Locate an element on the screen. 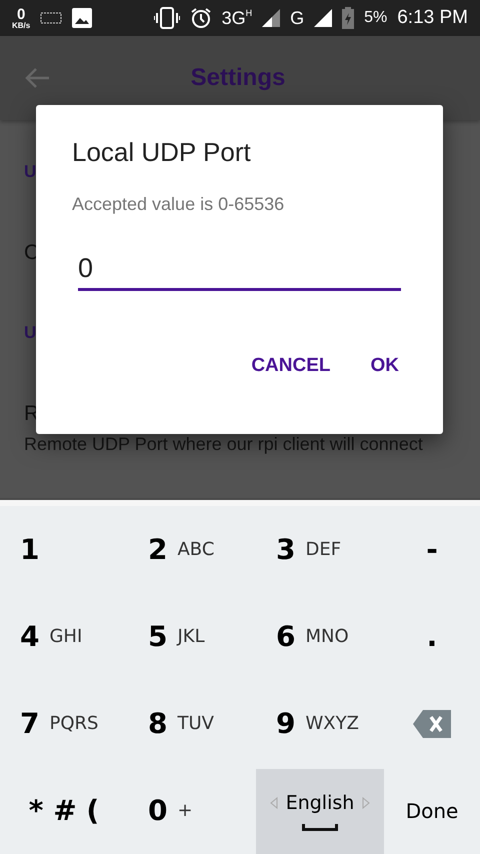  keyboard-key: 5 JKL is located at coordinates (192, 636).